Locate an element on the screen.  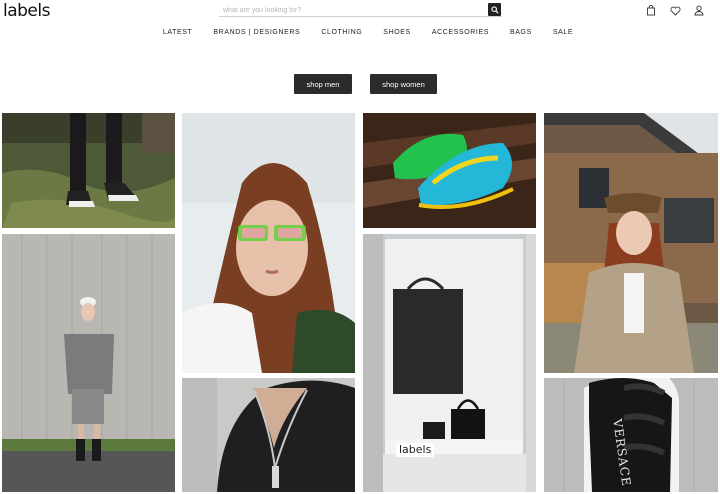
search-input is located at coordinates (352, 10).